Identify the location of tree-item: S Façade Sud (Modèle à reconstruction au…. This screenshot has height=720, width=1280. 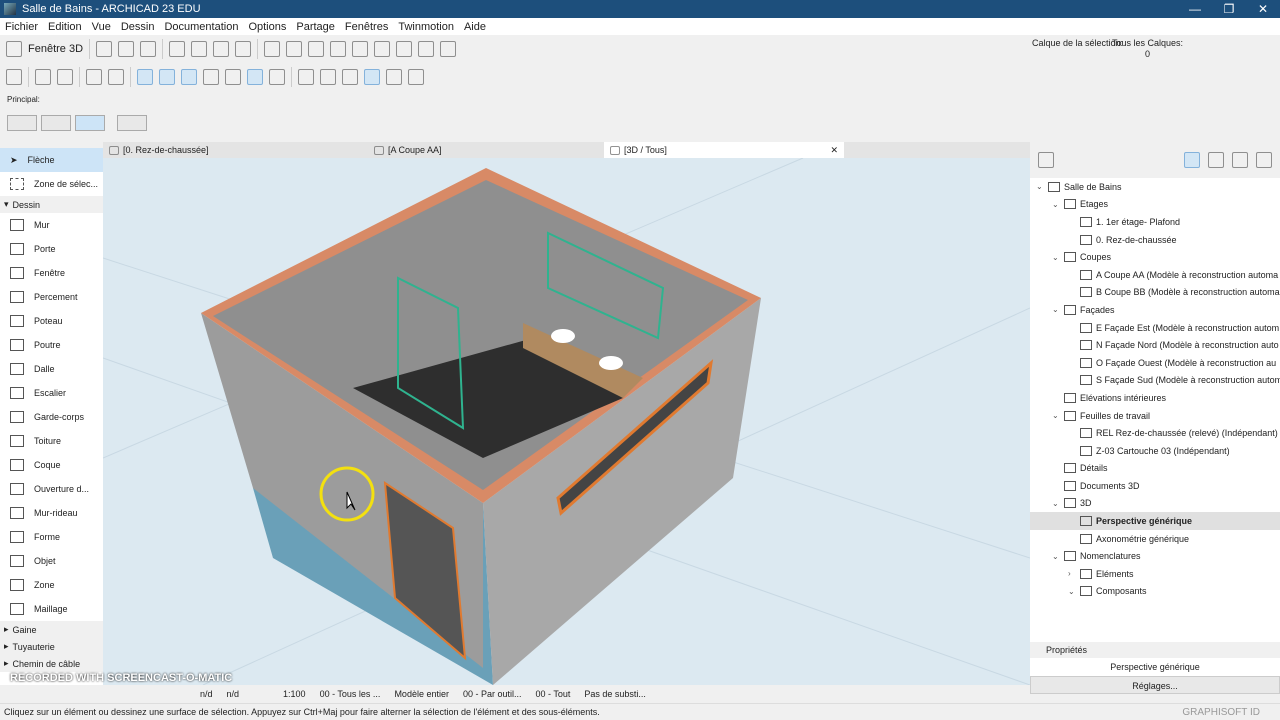
(1155, 381).